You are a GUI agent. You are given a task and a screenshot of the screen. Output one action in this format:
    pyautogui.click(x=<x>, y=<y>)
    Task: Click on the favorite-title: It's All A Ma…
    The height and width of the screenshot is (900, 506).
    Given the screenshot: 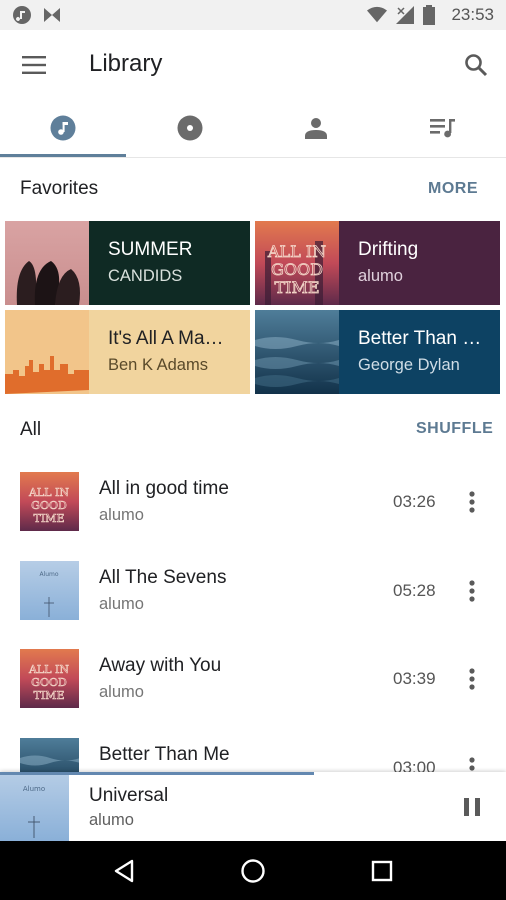 What is the action you would take?
    pyautogui.click(x=166, y=338)
    